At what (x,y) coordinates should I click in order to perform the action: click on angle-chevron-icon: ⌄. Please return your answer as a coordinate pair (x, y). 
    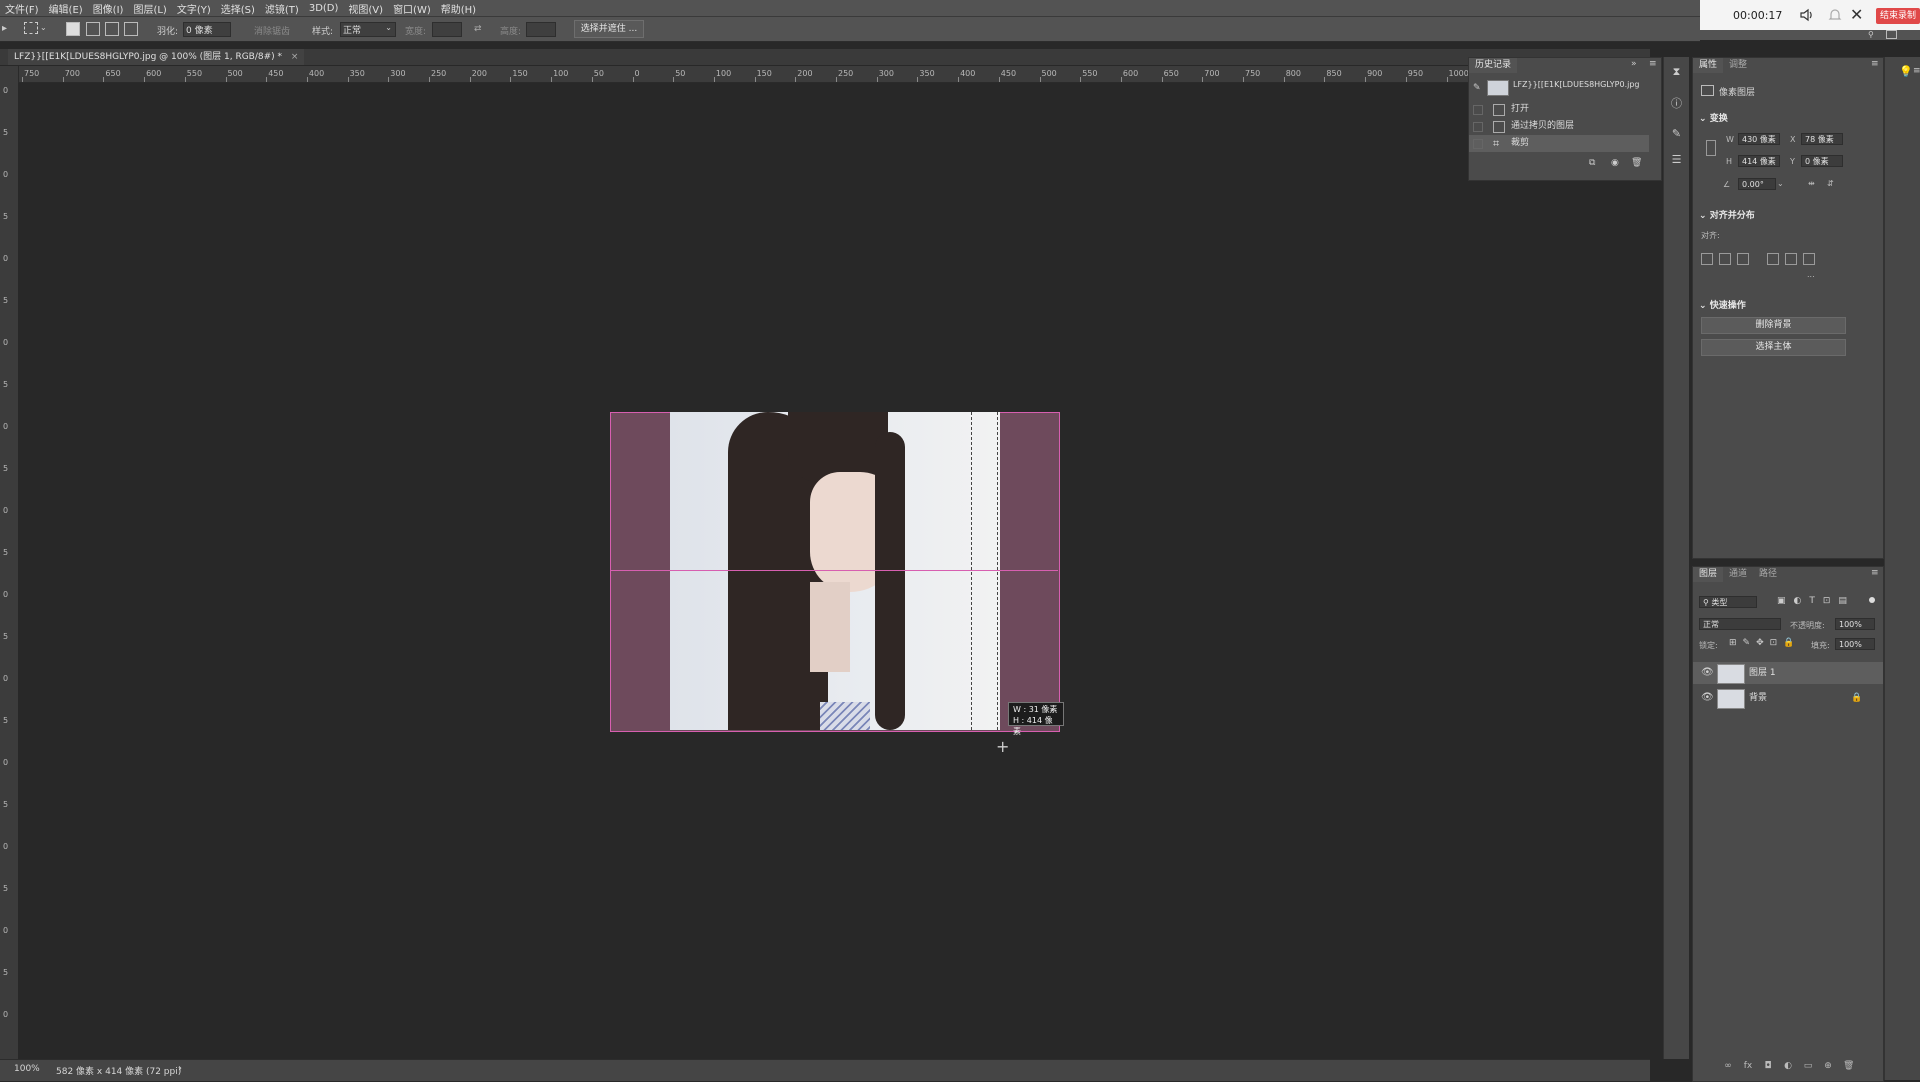
    Looking at the image, I should click on (1780, 183).